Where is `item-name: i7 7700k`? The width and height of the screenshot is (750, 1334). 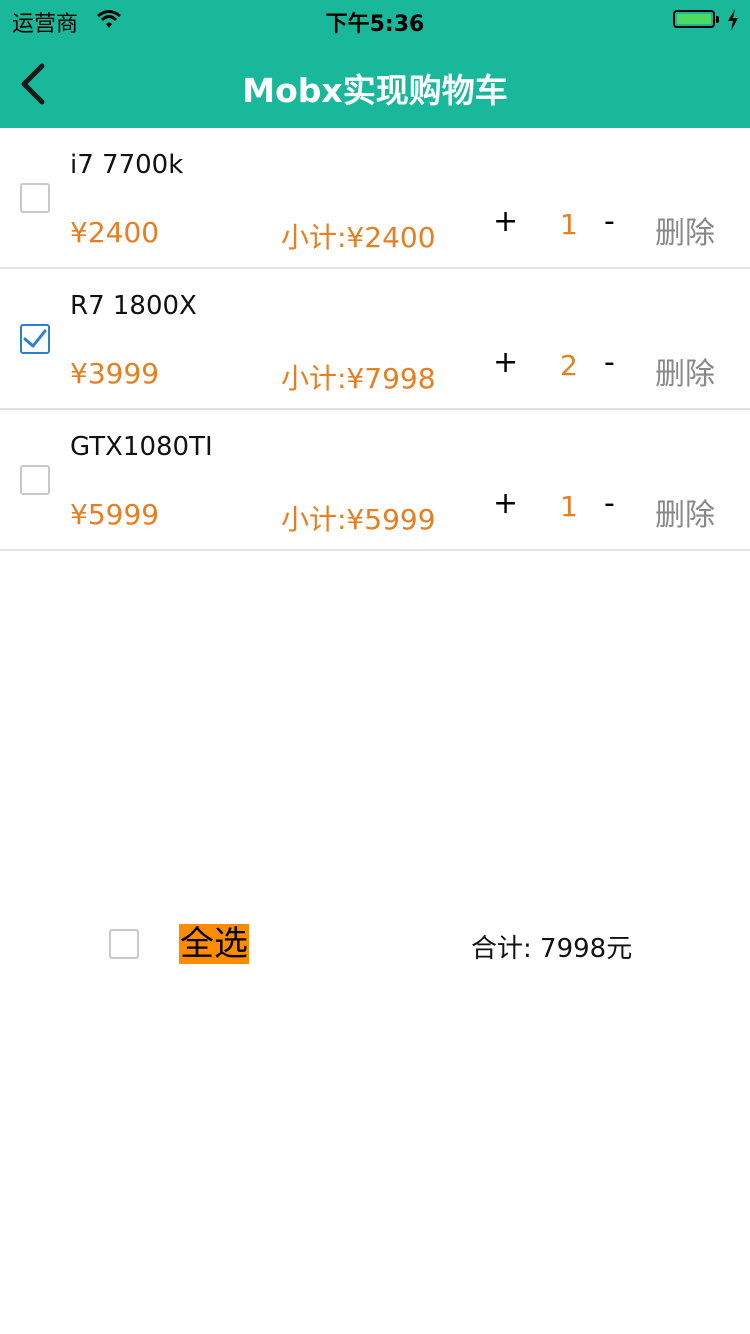
item-name: i7 7700k is located at coordinates (127, 165).